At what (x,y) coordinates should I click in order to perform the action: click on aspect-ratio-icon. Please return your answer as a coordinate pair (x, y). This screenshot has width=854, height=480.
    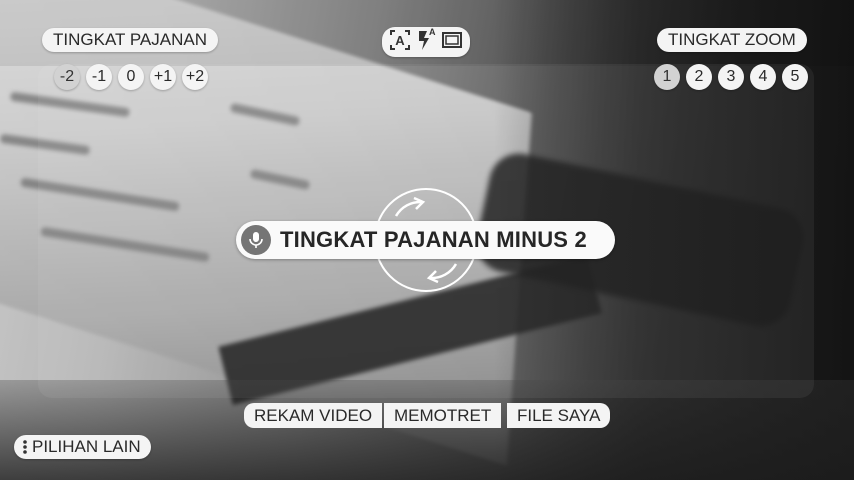
    Looking at the image, I should click on (452, 42).